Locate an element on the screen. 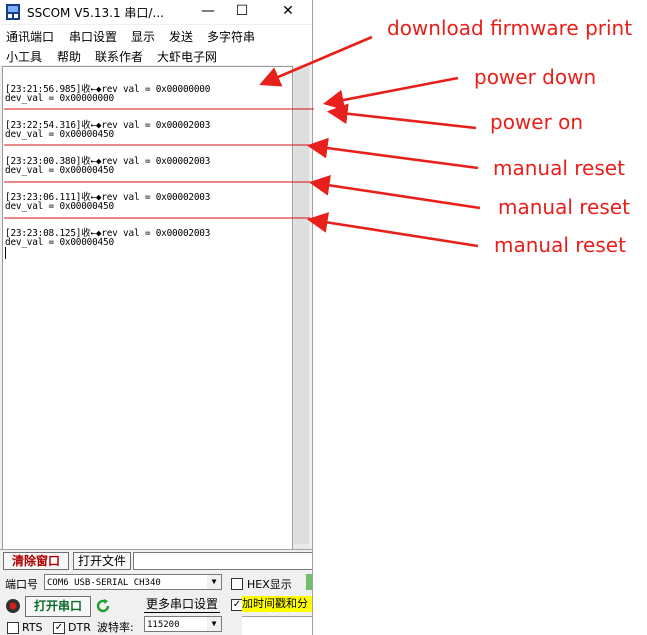  app-icon is located at coordinates (13, 12).